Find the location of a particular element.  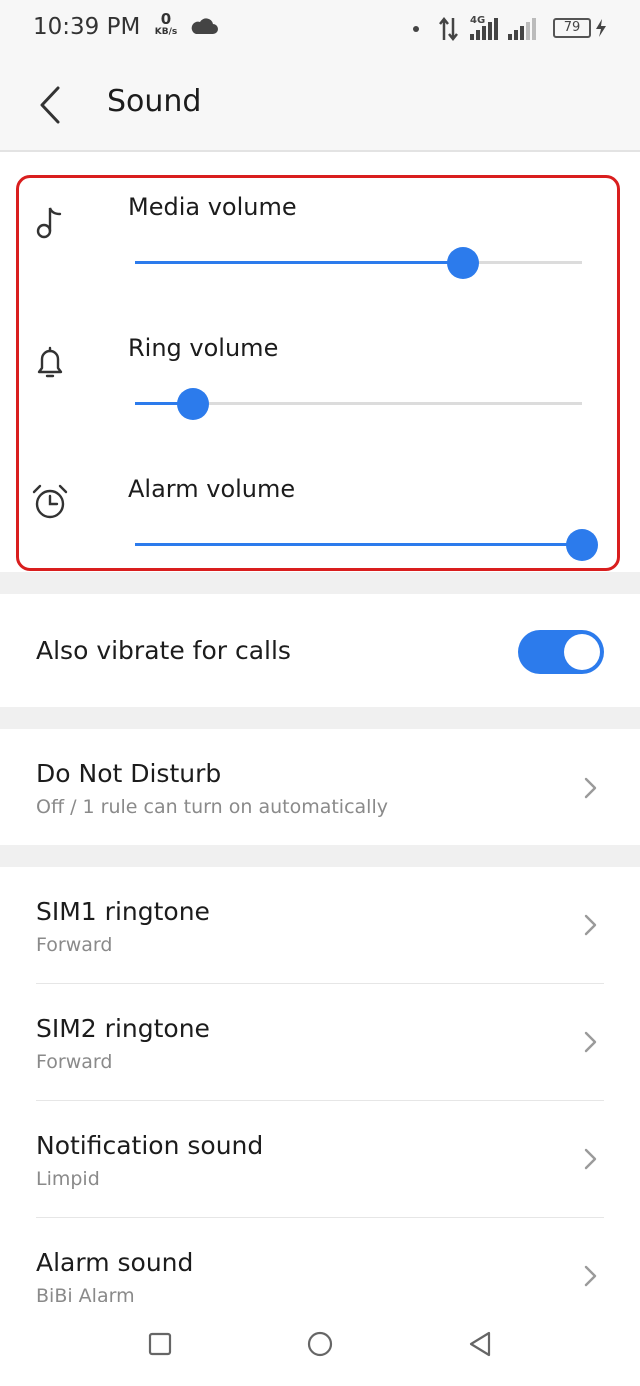

chevron-left-icon is located at coordinates (50, 105).